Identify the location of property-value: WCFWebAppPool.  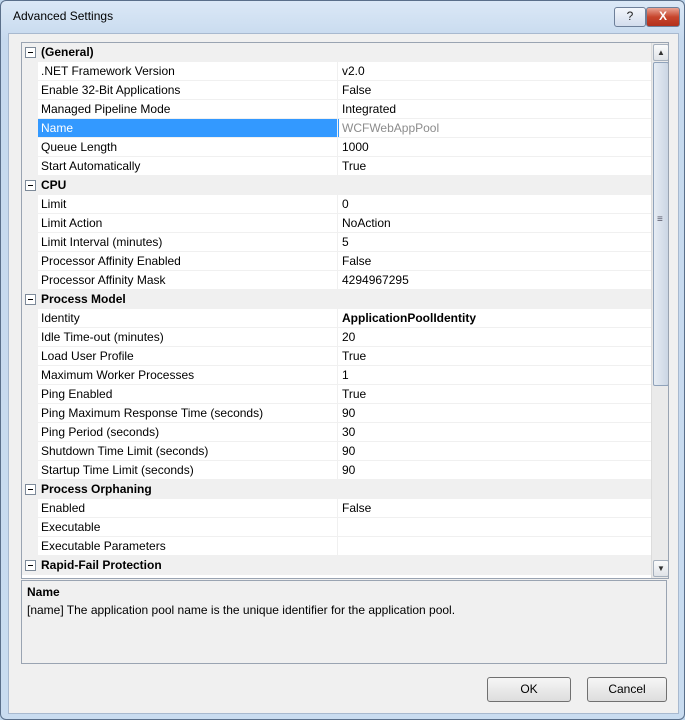
(495, 128).